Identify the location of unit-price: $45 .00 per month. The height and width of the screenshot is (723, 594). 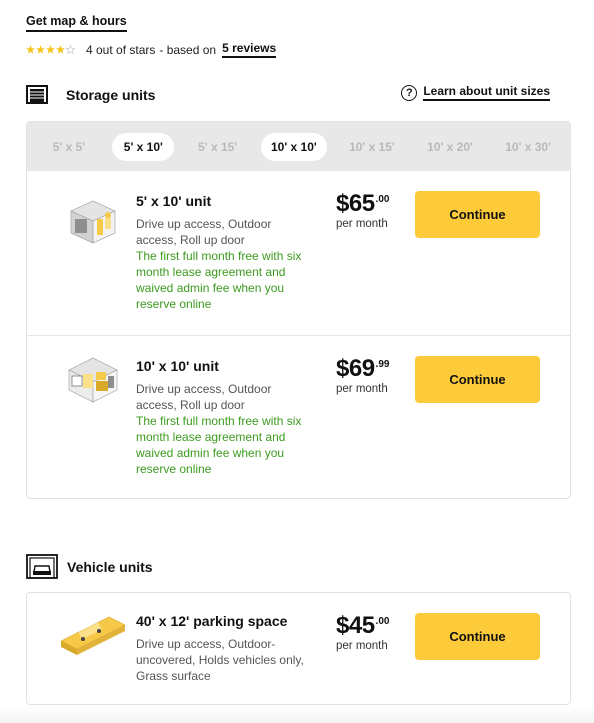
(363, 632).